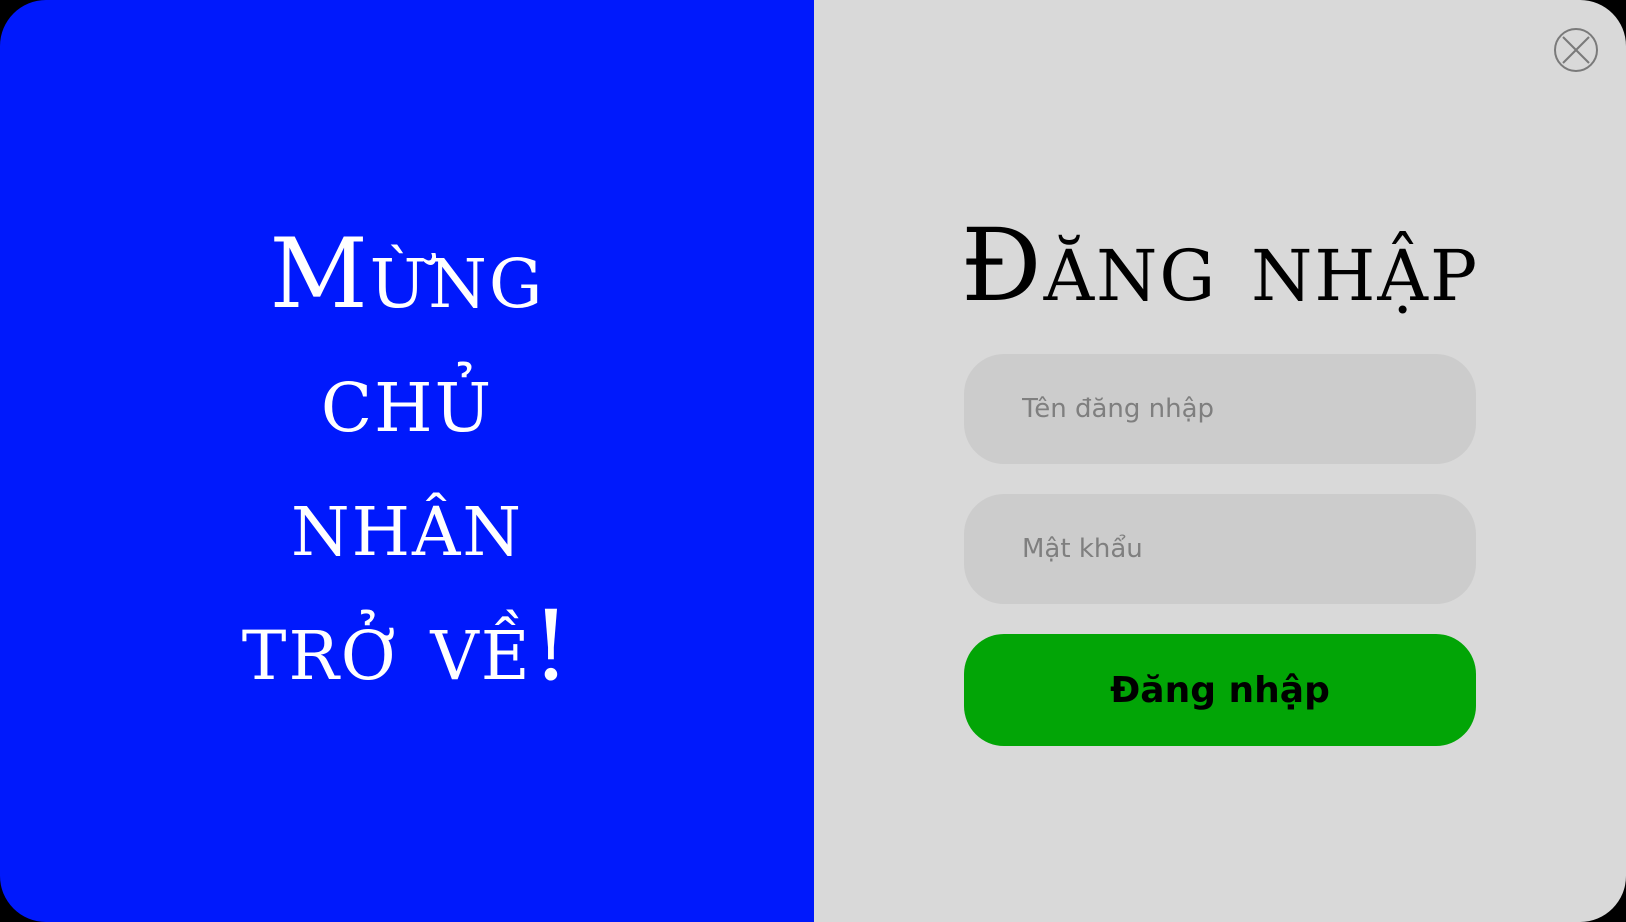 Image resolution: width=1626 pixels, height=922 pixels. What do you see at coordinates (407, 398) in the screenshot?
I see `welcome-line: chủ` at bounding box center [407, 398].